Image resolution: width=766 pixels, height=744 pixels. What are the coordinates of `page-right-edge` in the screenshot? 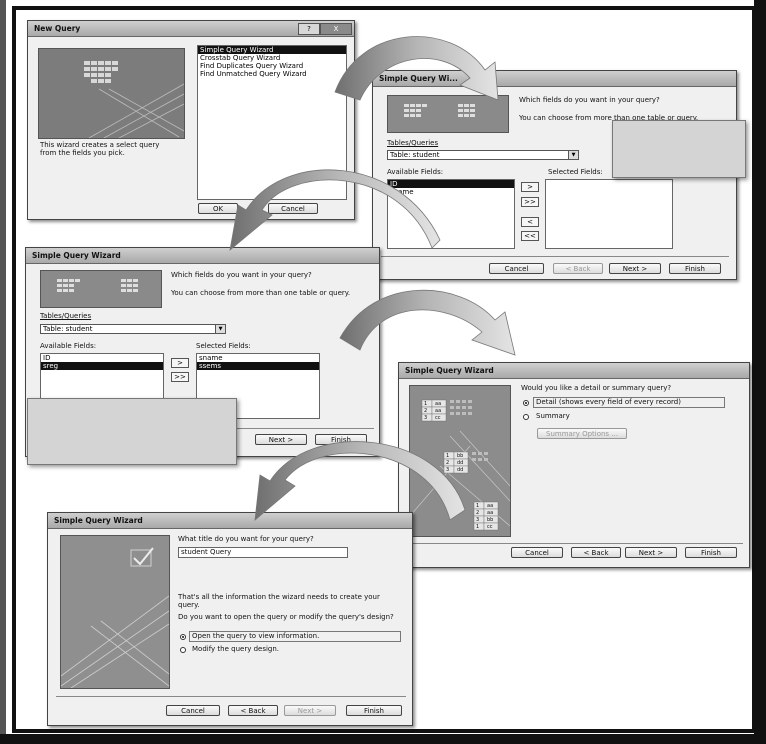 It's located at (760, 372).